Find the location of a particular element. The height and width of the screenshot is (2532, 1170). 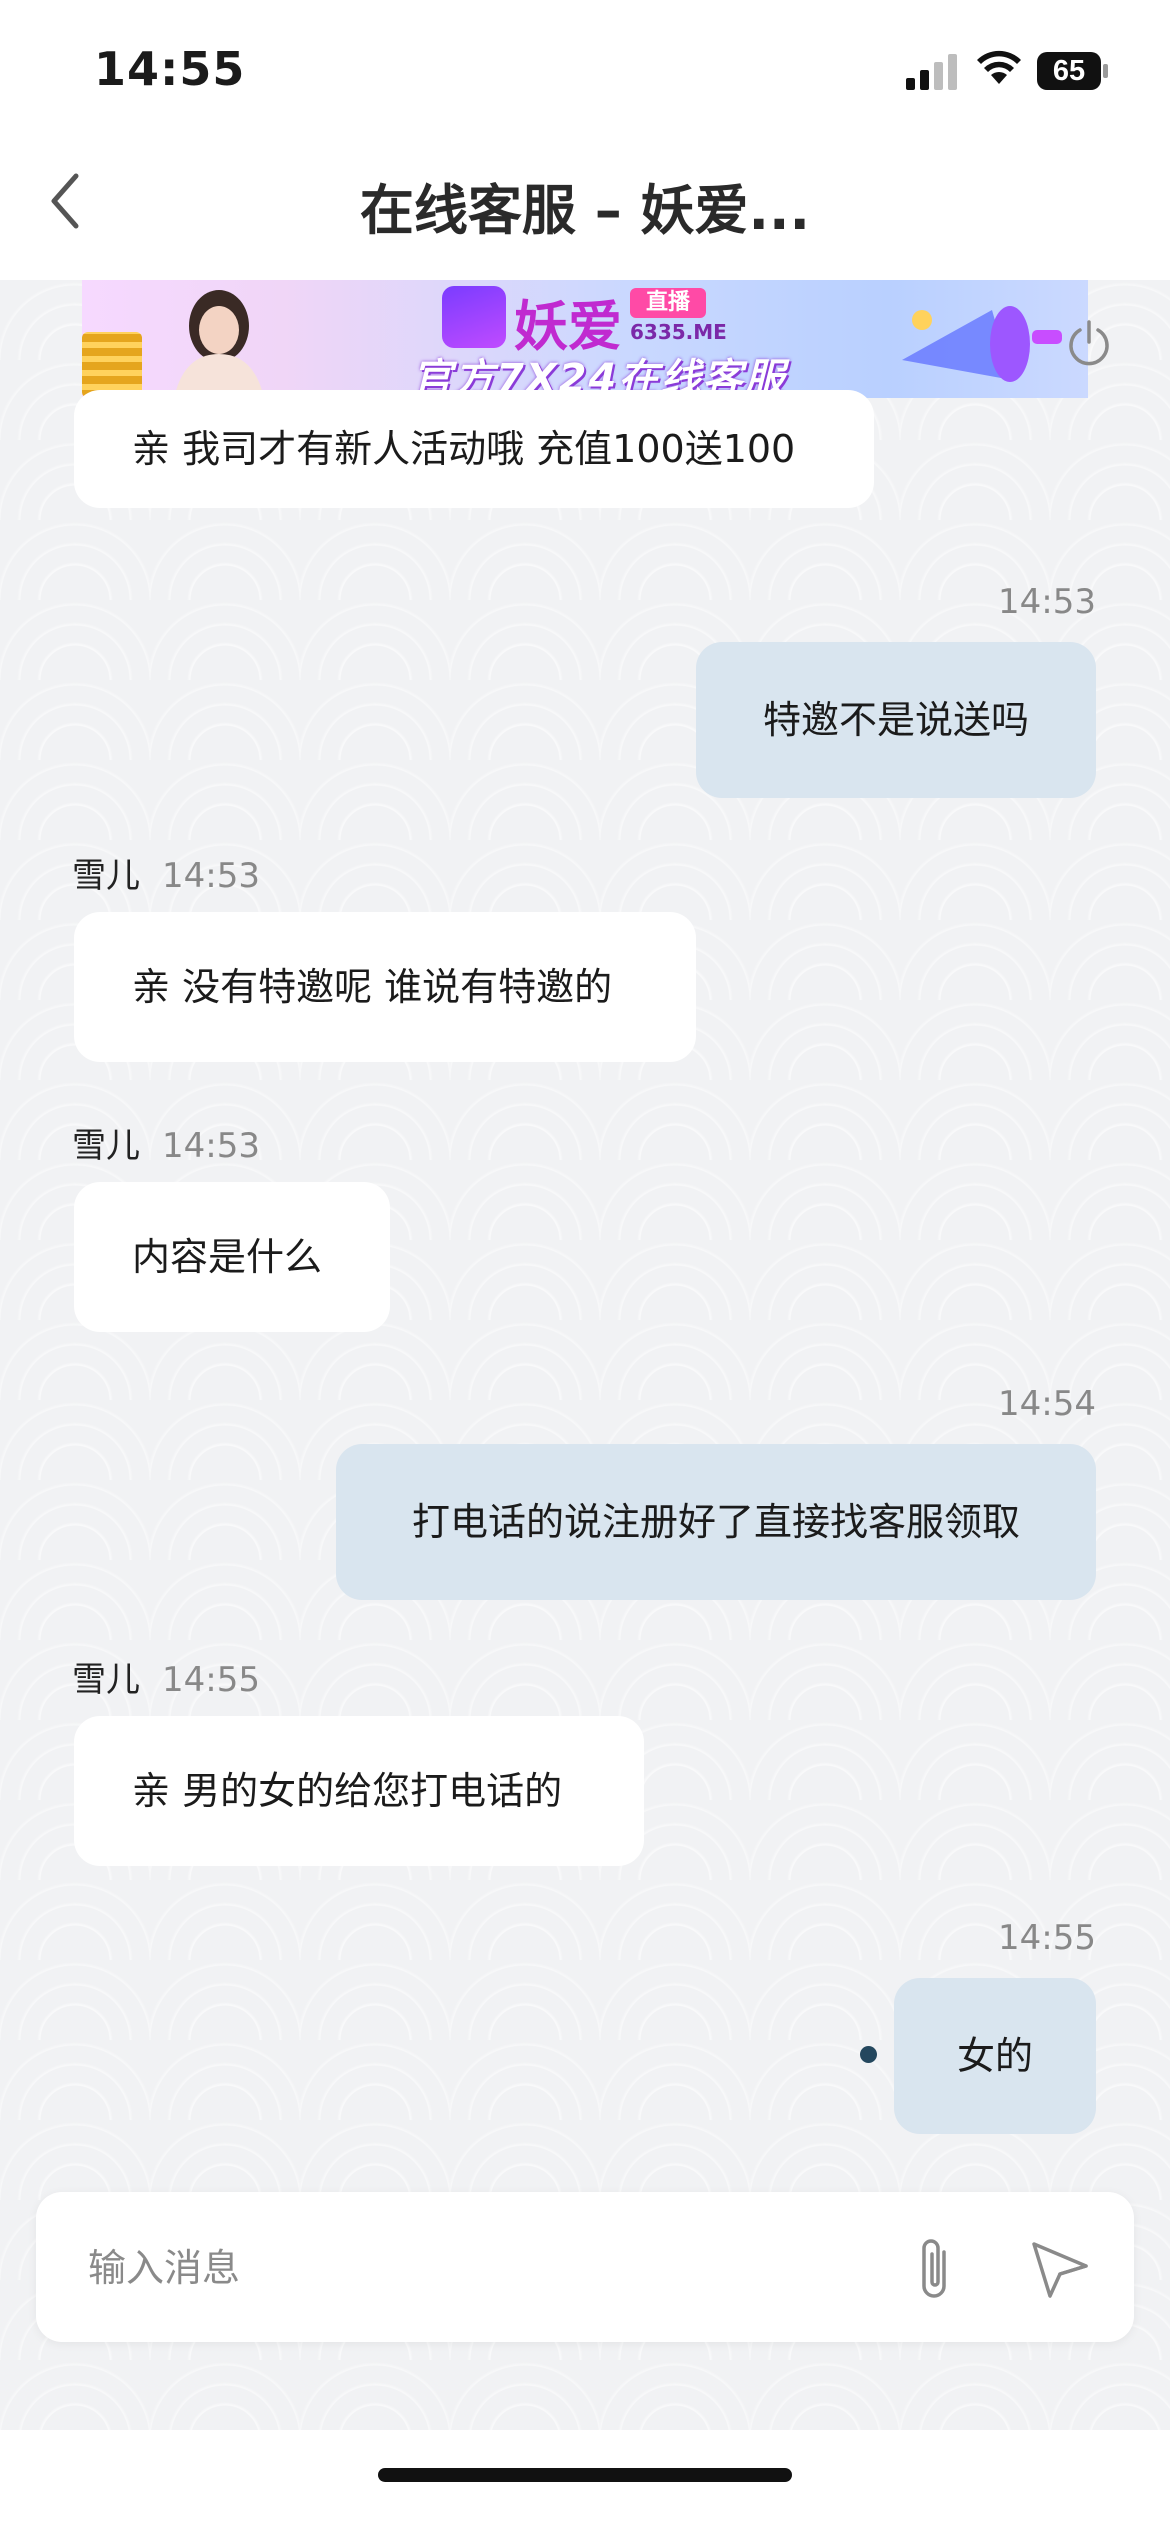

brand-logo: 妖爱 直播 6335.ME is located at coordinates (607, 322).